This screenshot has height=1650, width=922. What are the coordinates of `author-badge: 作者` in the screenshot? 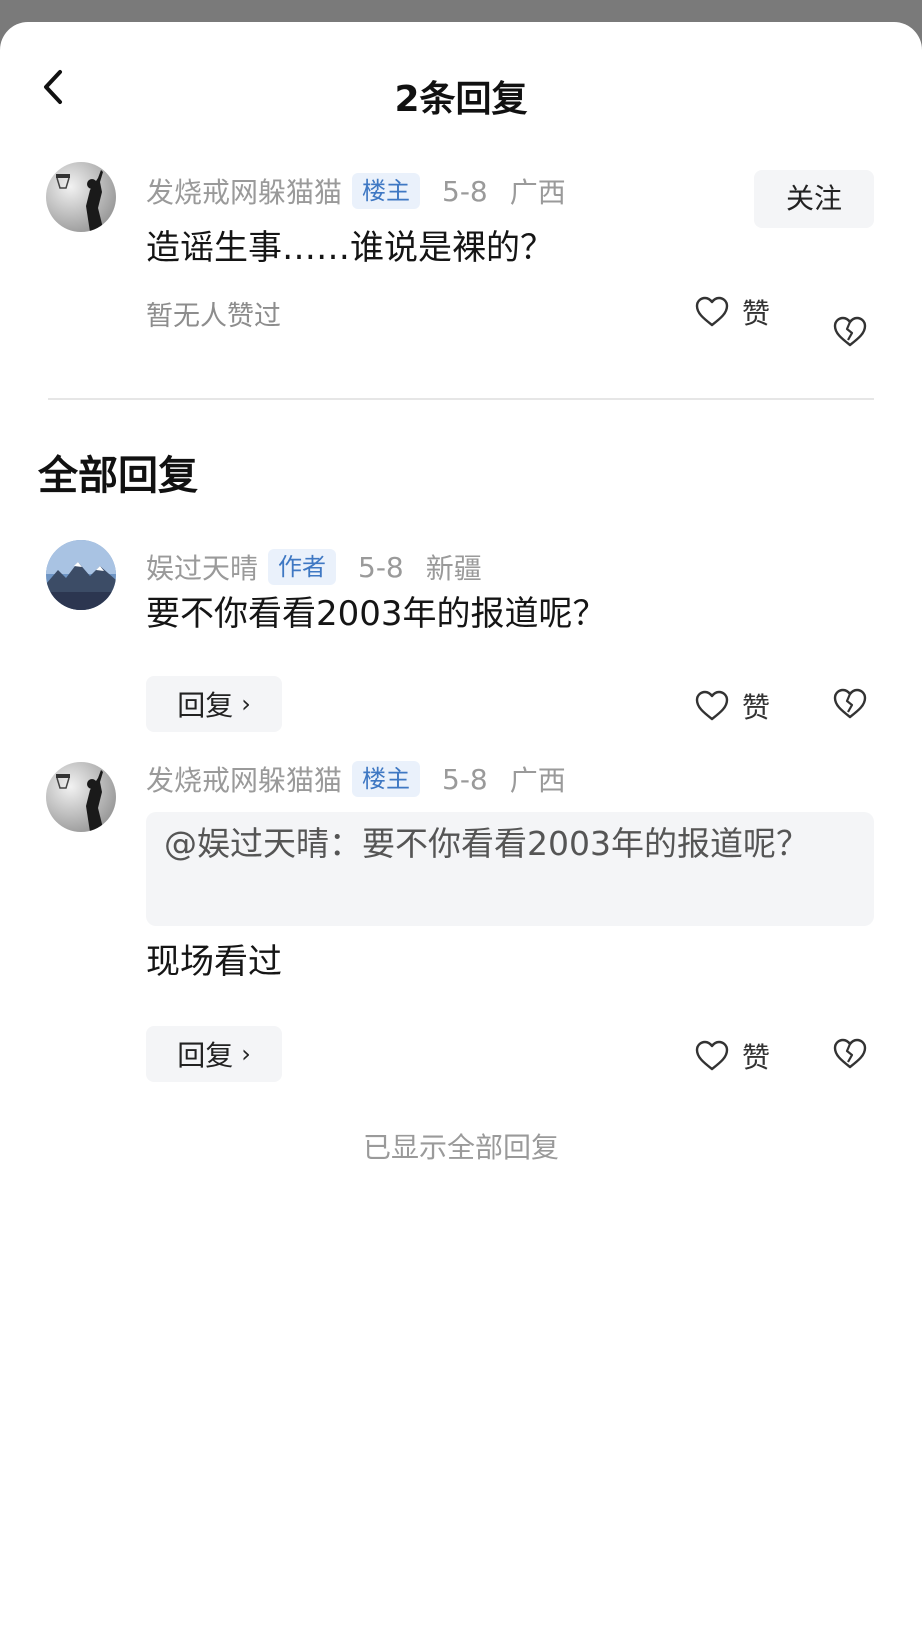 It's located at (302, 567).